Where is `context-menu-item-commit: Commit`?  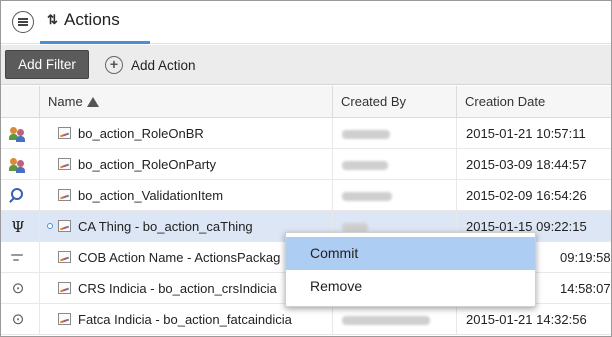
context-menu-item-commit: Commit is located at coordinates (410, 253).